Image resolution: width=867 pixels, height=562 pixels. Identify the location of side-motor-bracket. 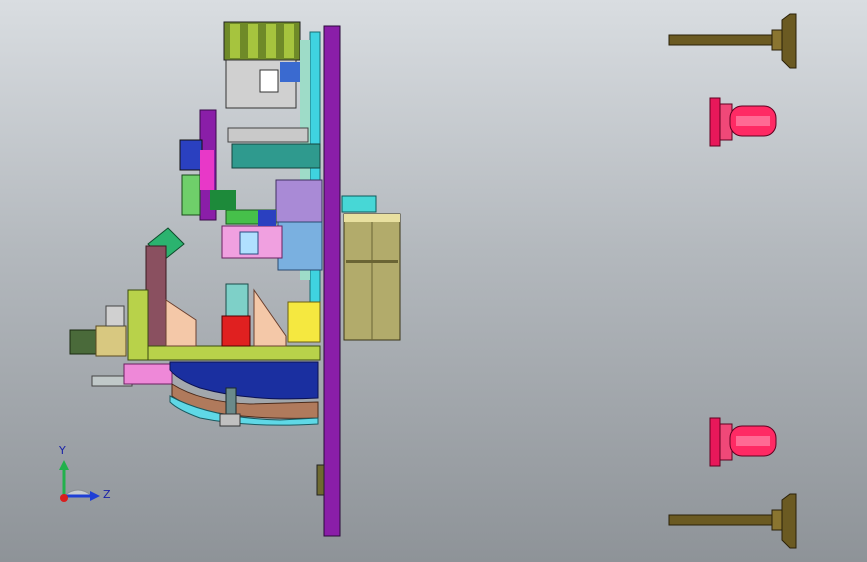
(115, 316).